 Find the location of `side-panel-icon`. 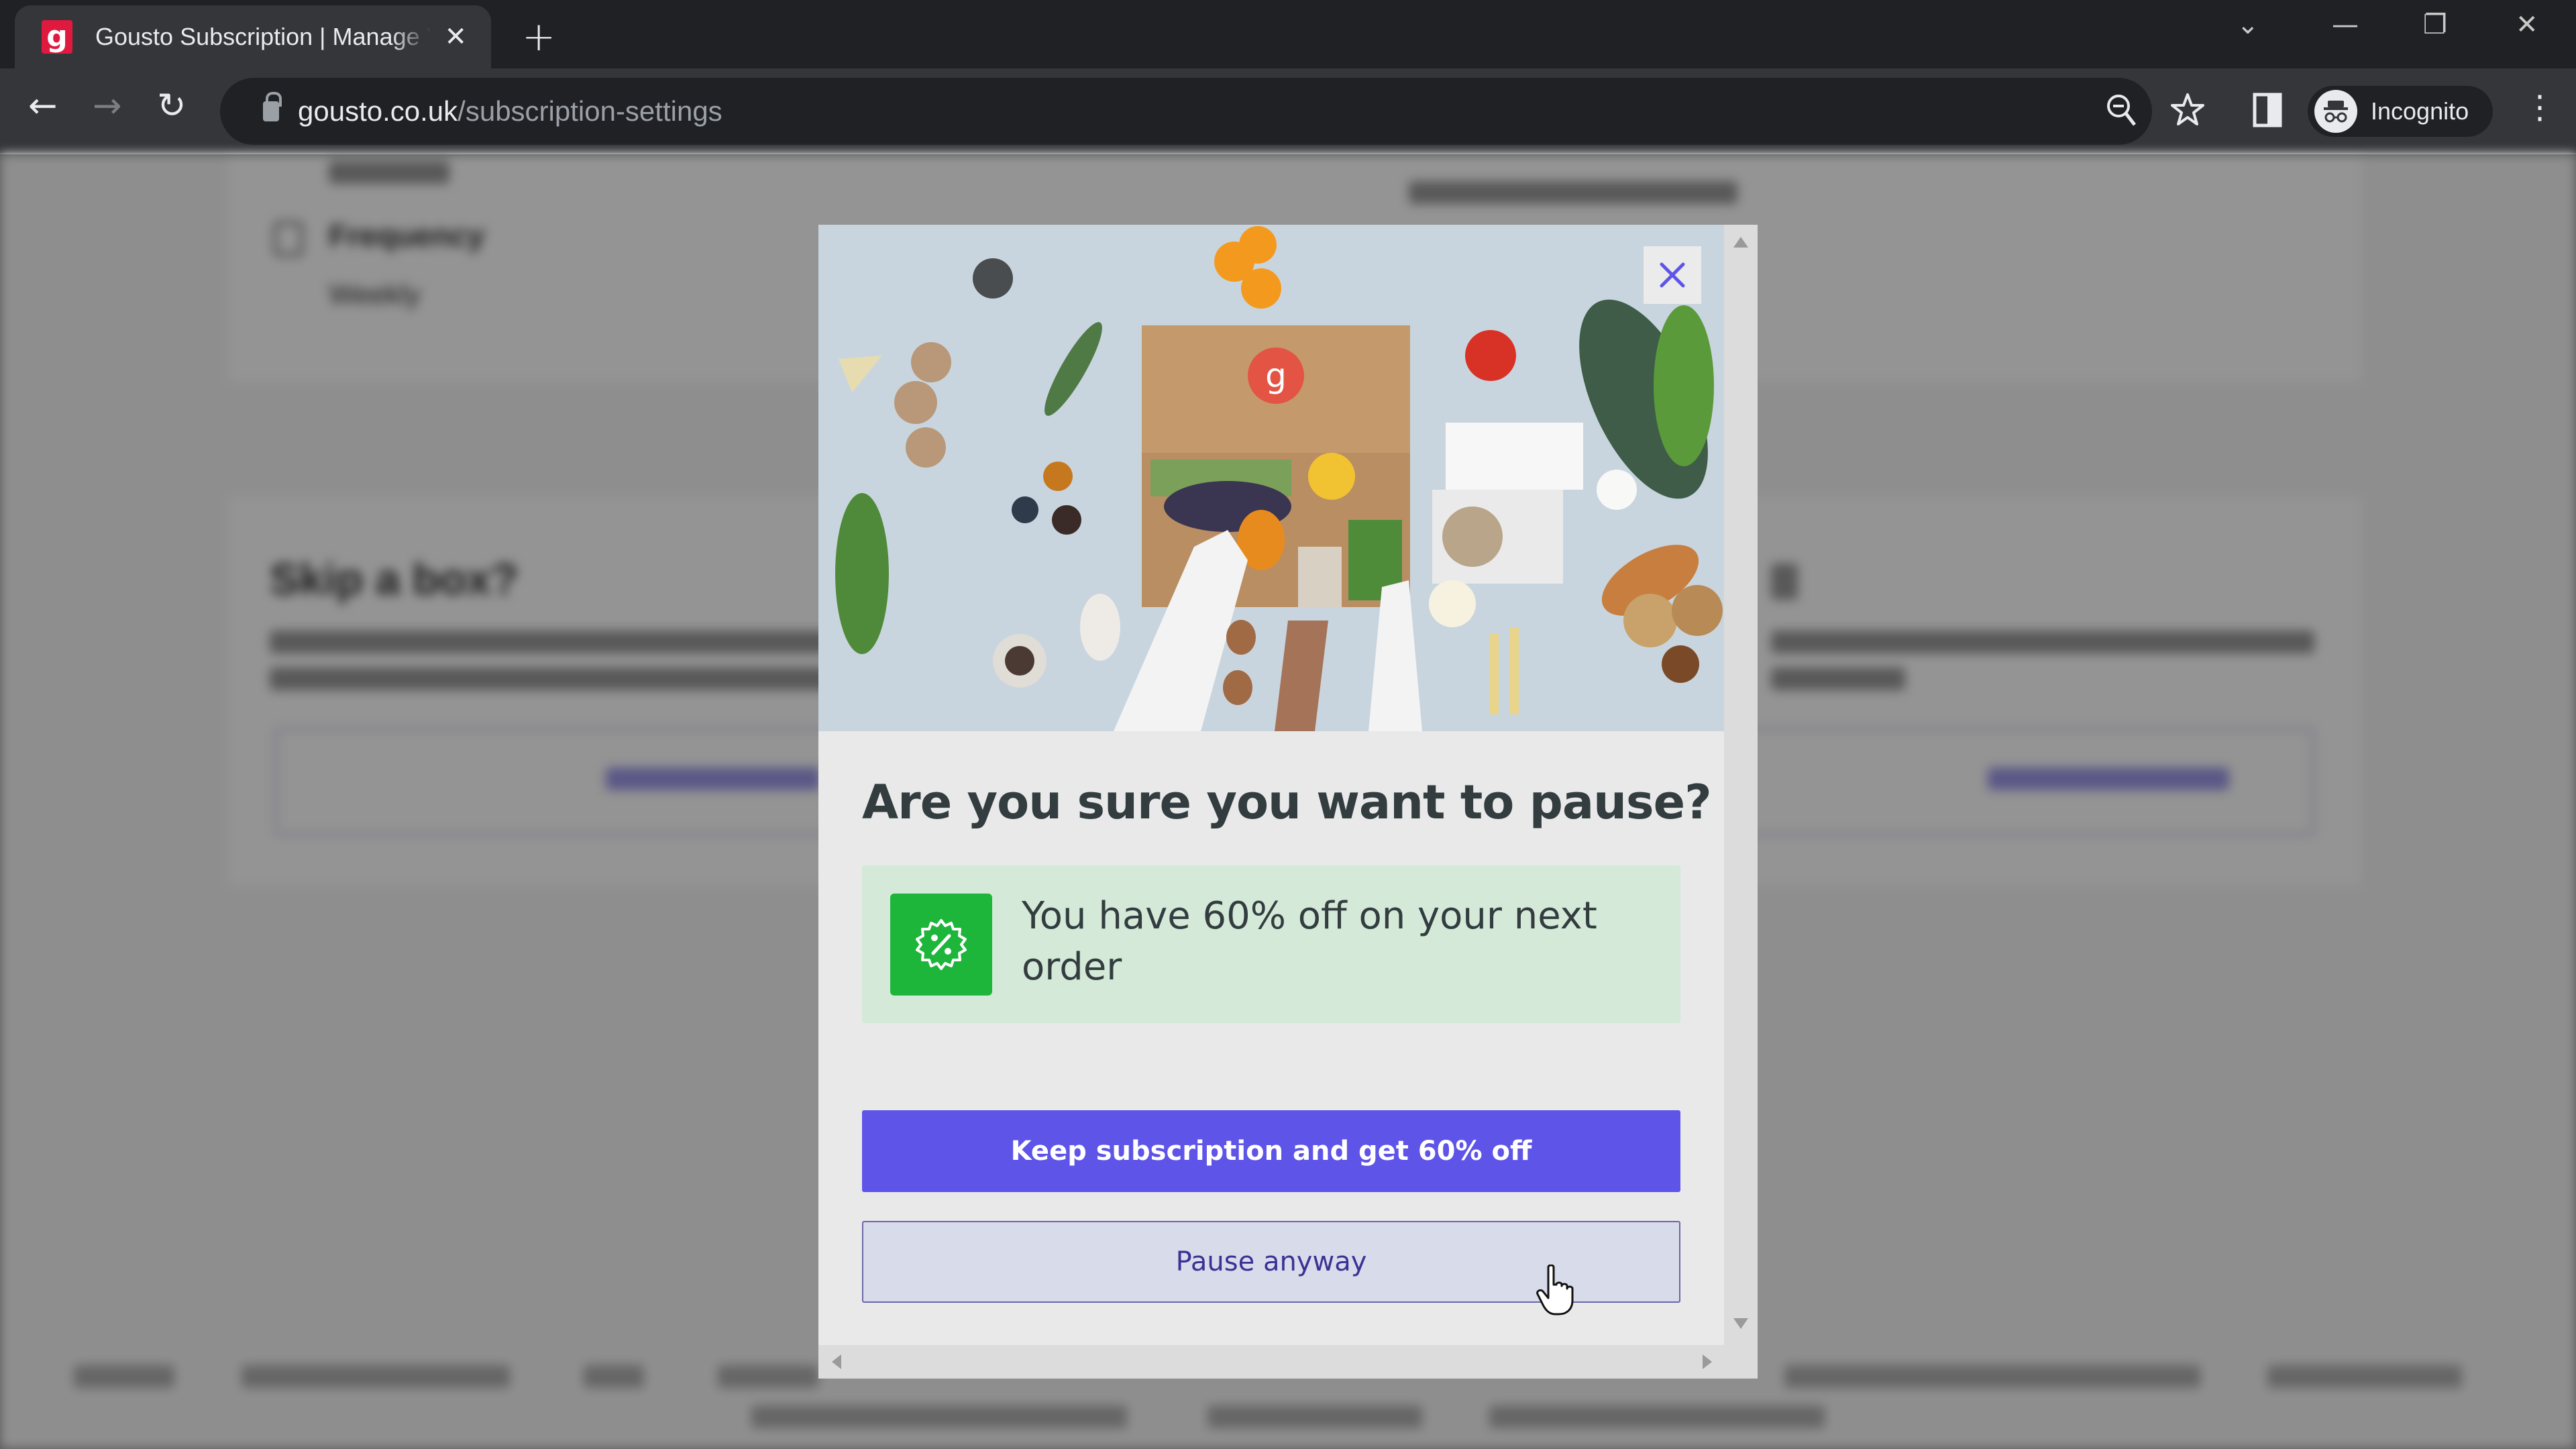

side-panel-icon is located at coordinates (2267, 111).